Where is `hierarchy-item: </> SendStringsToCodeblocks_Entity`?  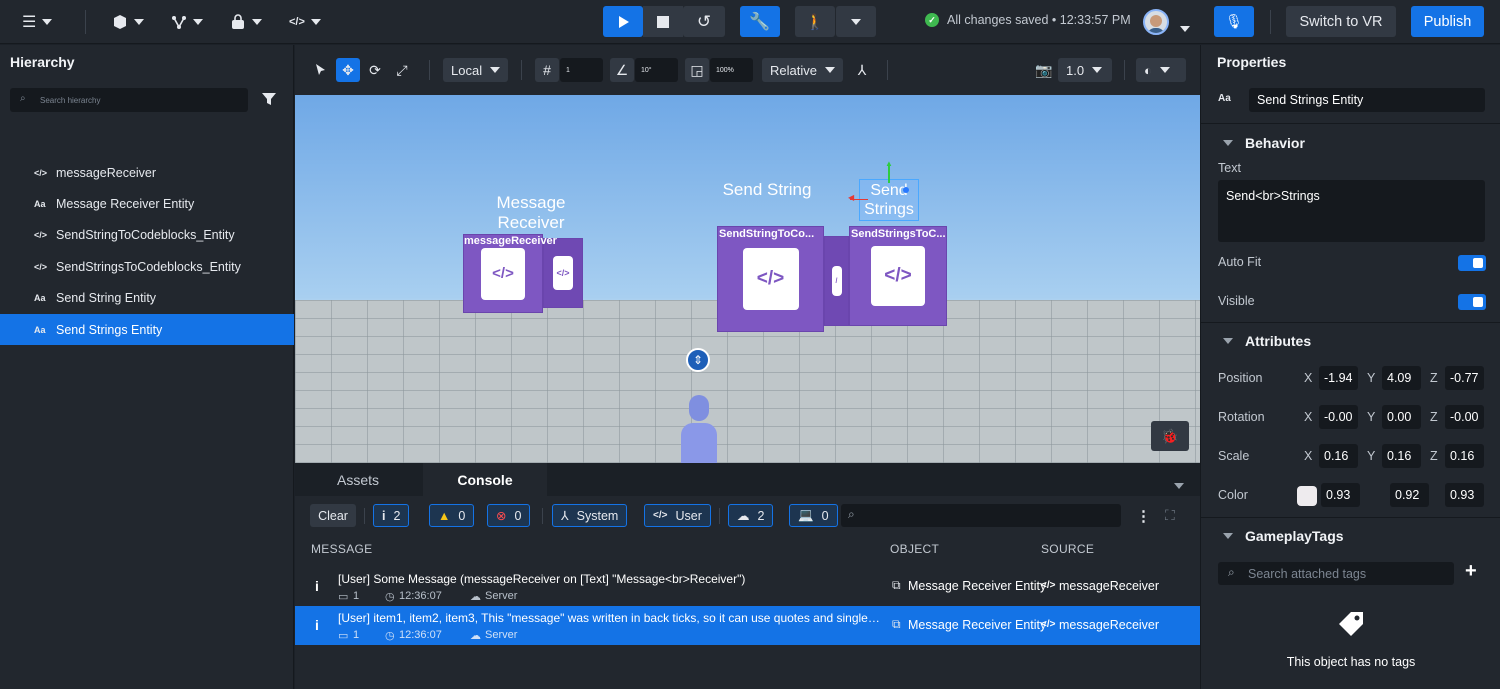 hierarchy-item: </> SendStringsToCodeblocks_Entity is located at coordinates (147, 266).